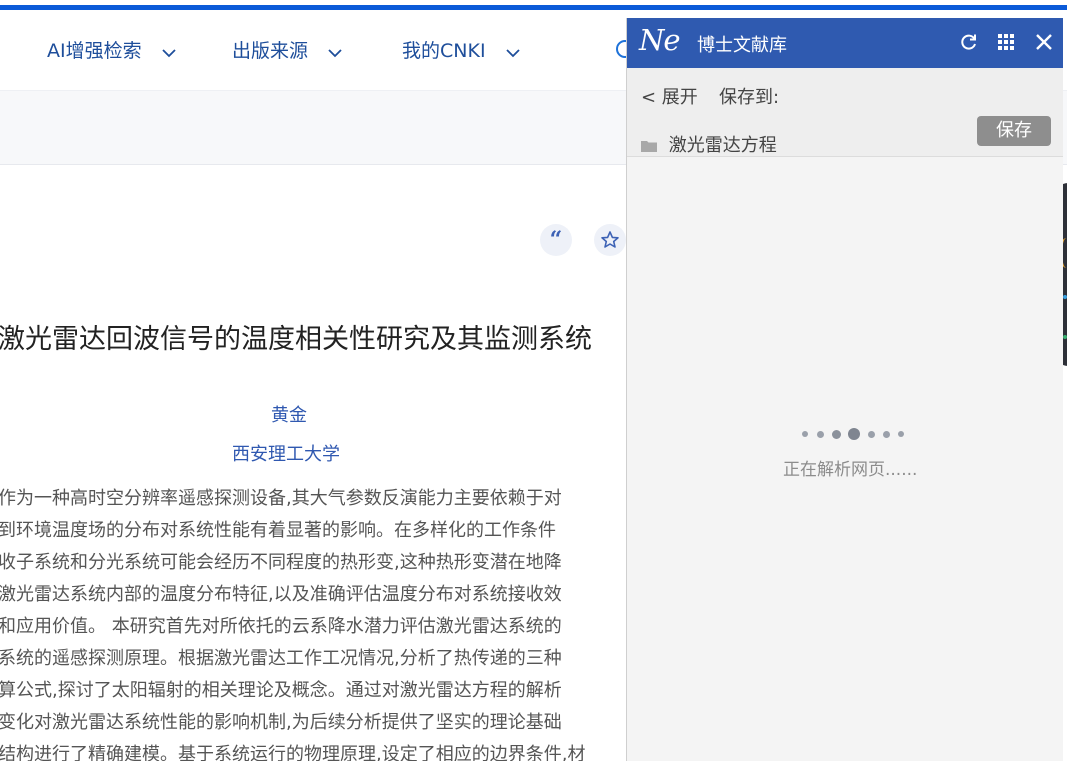 This screenshot has height=761, width=1067. I want to click on nav-ai-search-label: AI增强检索, so click(94, 51).